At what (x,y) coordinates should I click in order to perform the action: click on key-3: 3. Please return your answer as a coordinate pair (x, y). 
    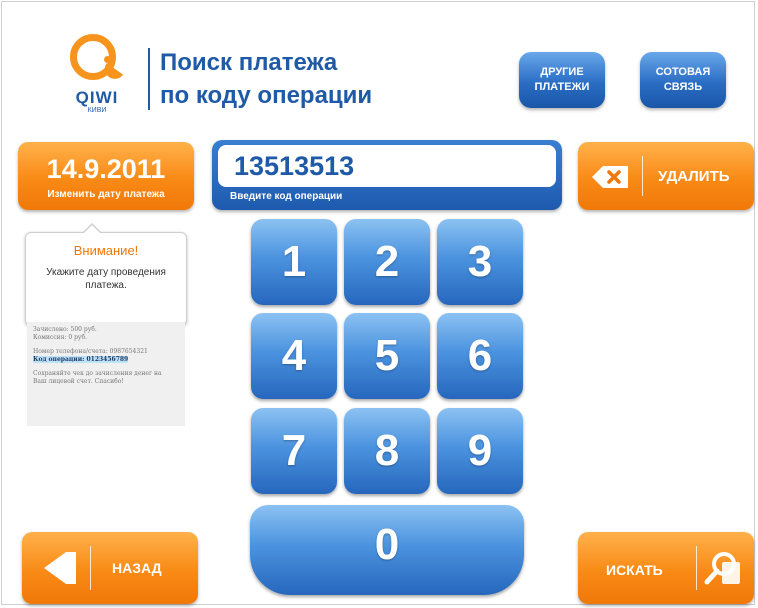
    Looking at the image, I should click on (480, 262).